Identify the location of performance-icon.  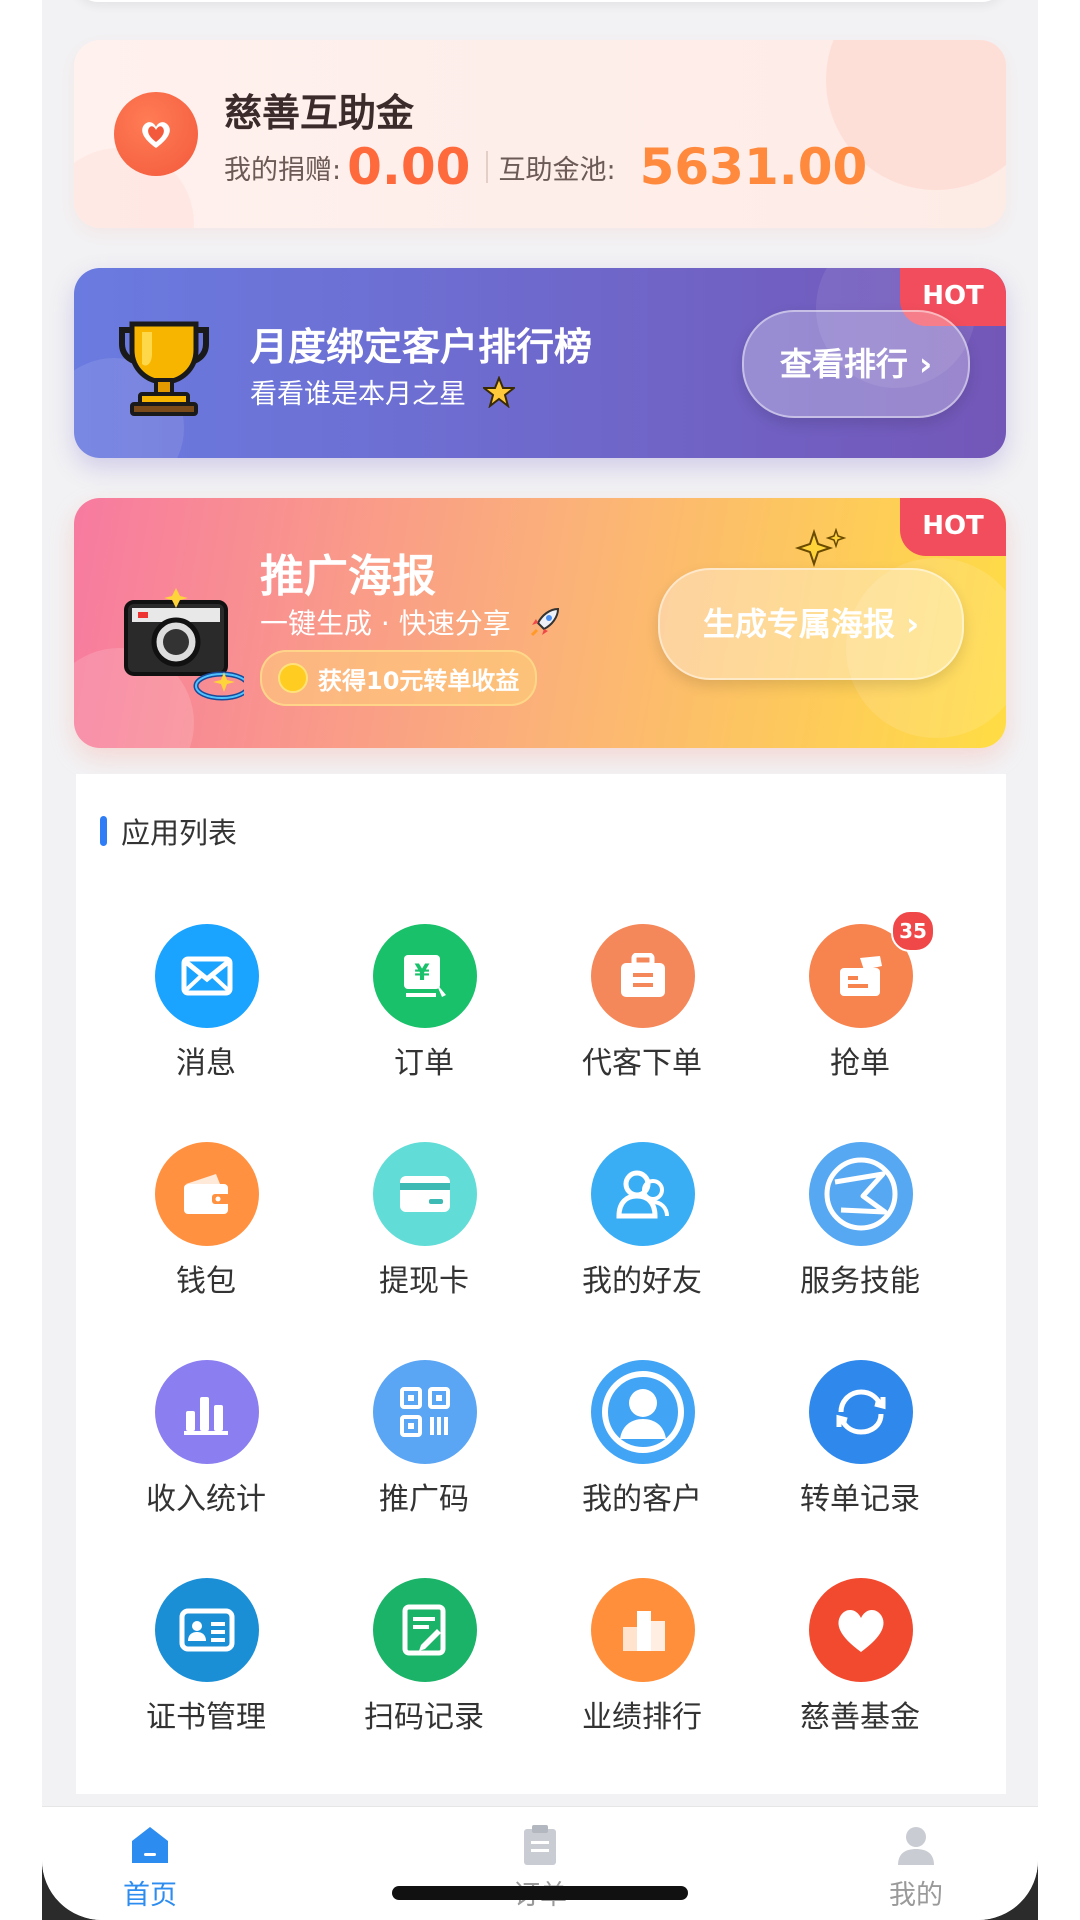
(643, 1630).